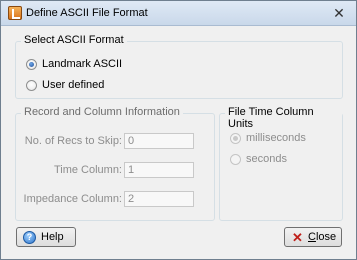 The height and width of the screenshot is (260, 357). I want to click on record-column-group-label: Record and Column Information, so click(102, 112).